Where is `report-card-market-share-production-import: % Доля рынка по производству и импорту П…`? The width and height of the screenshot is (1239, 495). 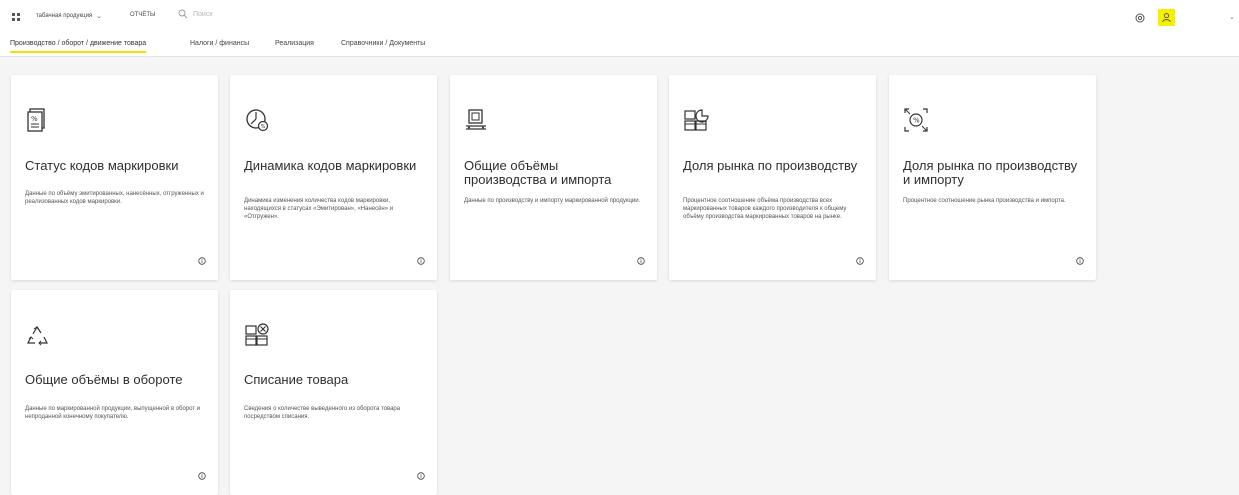
report-card-market-share-production-import: % Доля рынка по производству и импорту П… is located at coordinates (992, 177).